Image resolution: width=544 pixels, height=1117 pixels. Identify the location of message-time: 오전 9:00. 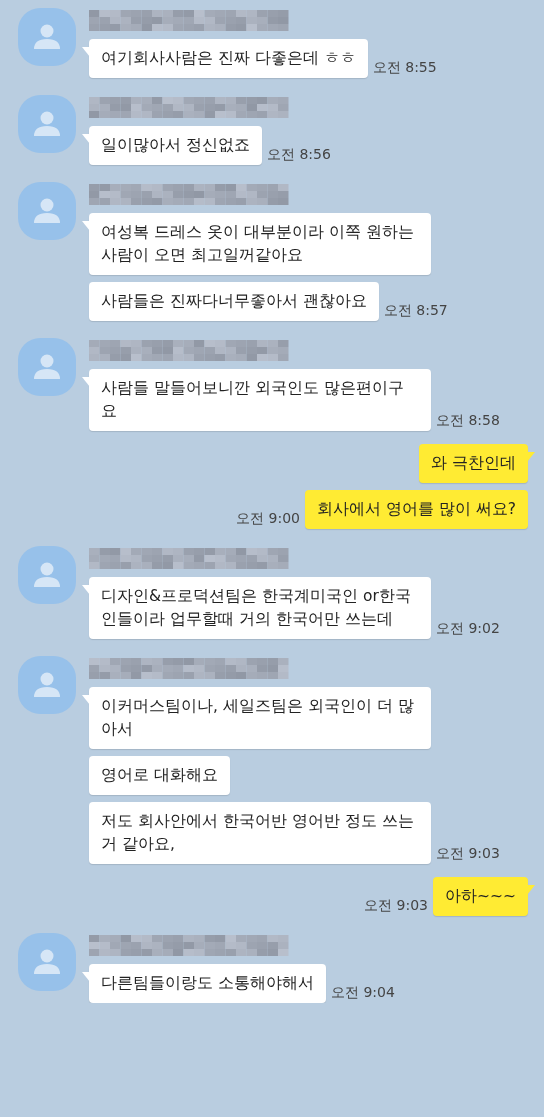
(268, 519).